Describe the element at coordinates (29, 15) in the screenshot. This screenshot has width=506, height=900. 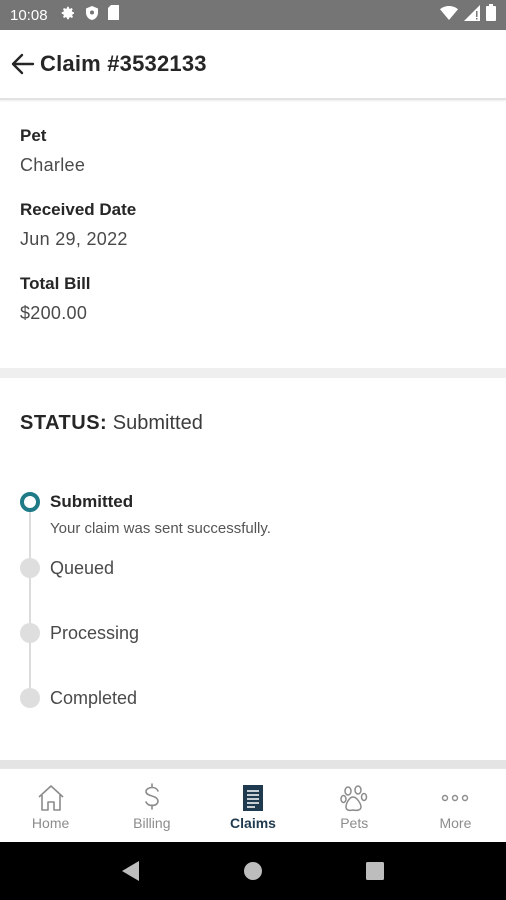
I see `status-time: 10:08` at that location.